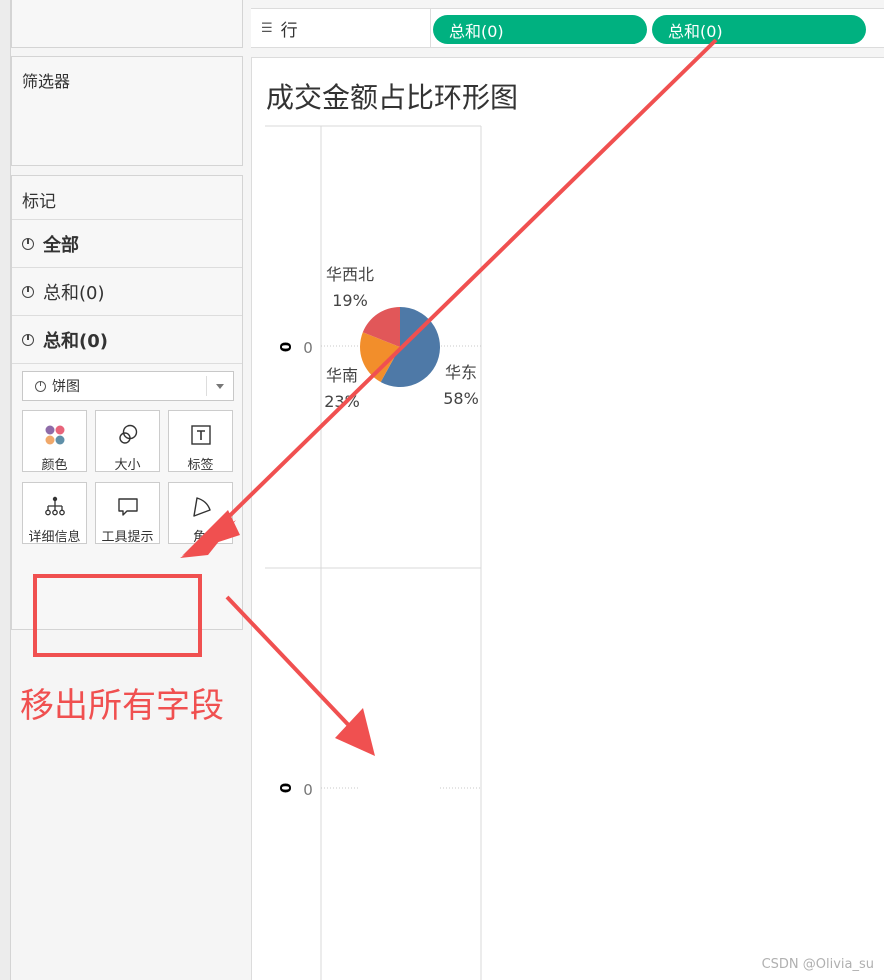 The width and height of the screenshot is (884, 980). What do you see at coordinates (817, 964) in the screenshot?
I see `watermark: CSDN @Olivia_su` at bounding box center [817, 964].